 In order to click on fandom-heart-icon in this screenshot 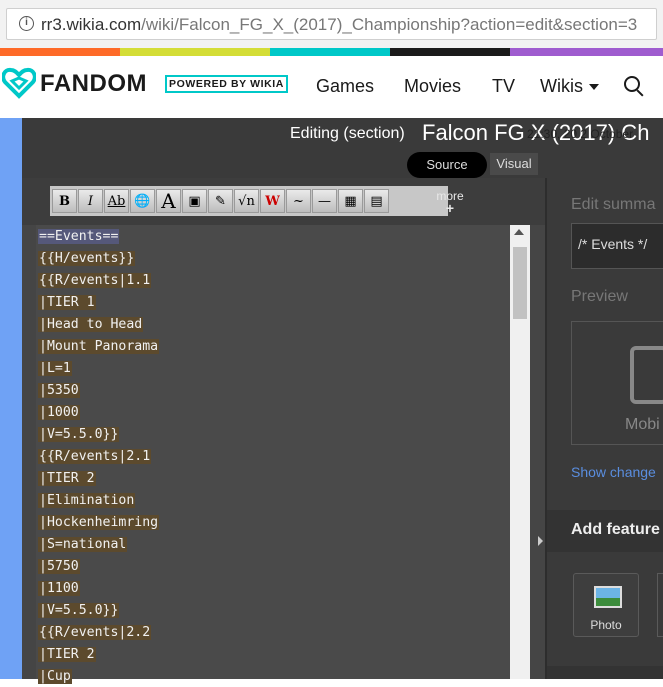, I will do `click(19, 83)`.